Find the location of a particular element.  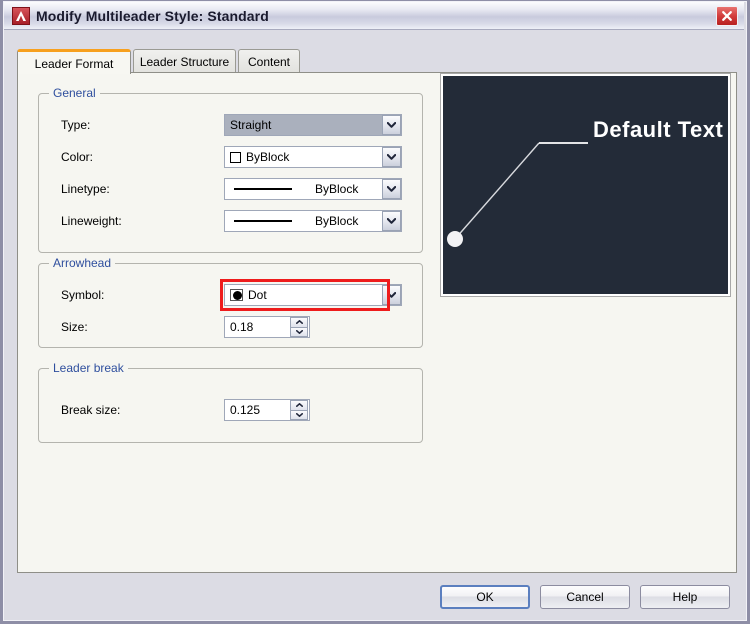

preview-default-text: Default Text is located at coordinates (658, 129).